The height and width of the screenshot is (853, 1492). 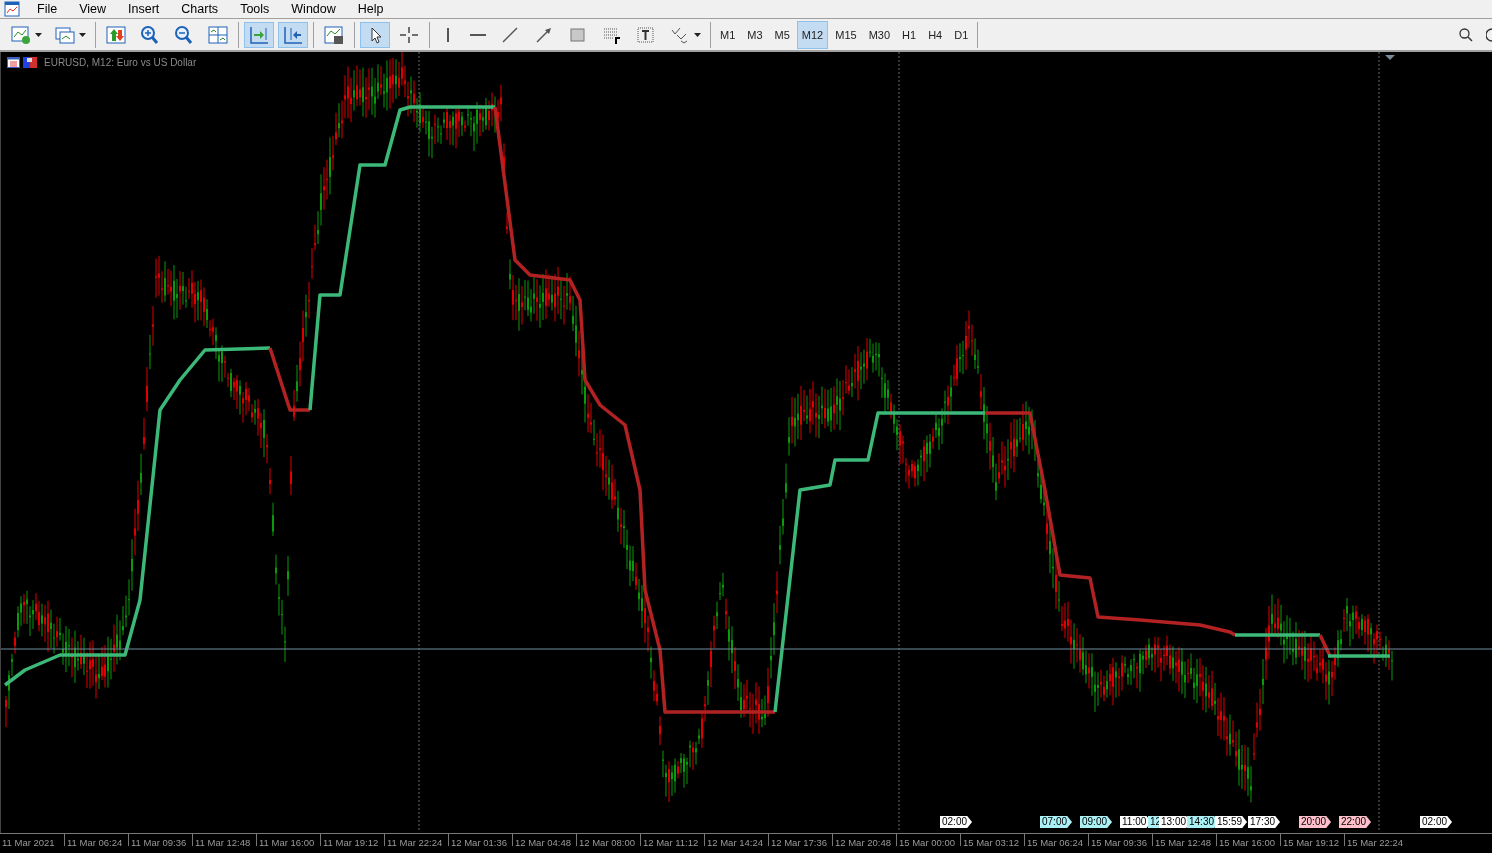 What do you see at coordinates (13, 62) in the screenshot?
I see `chart-window-icon` at bounding box center [13, 62].